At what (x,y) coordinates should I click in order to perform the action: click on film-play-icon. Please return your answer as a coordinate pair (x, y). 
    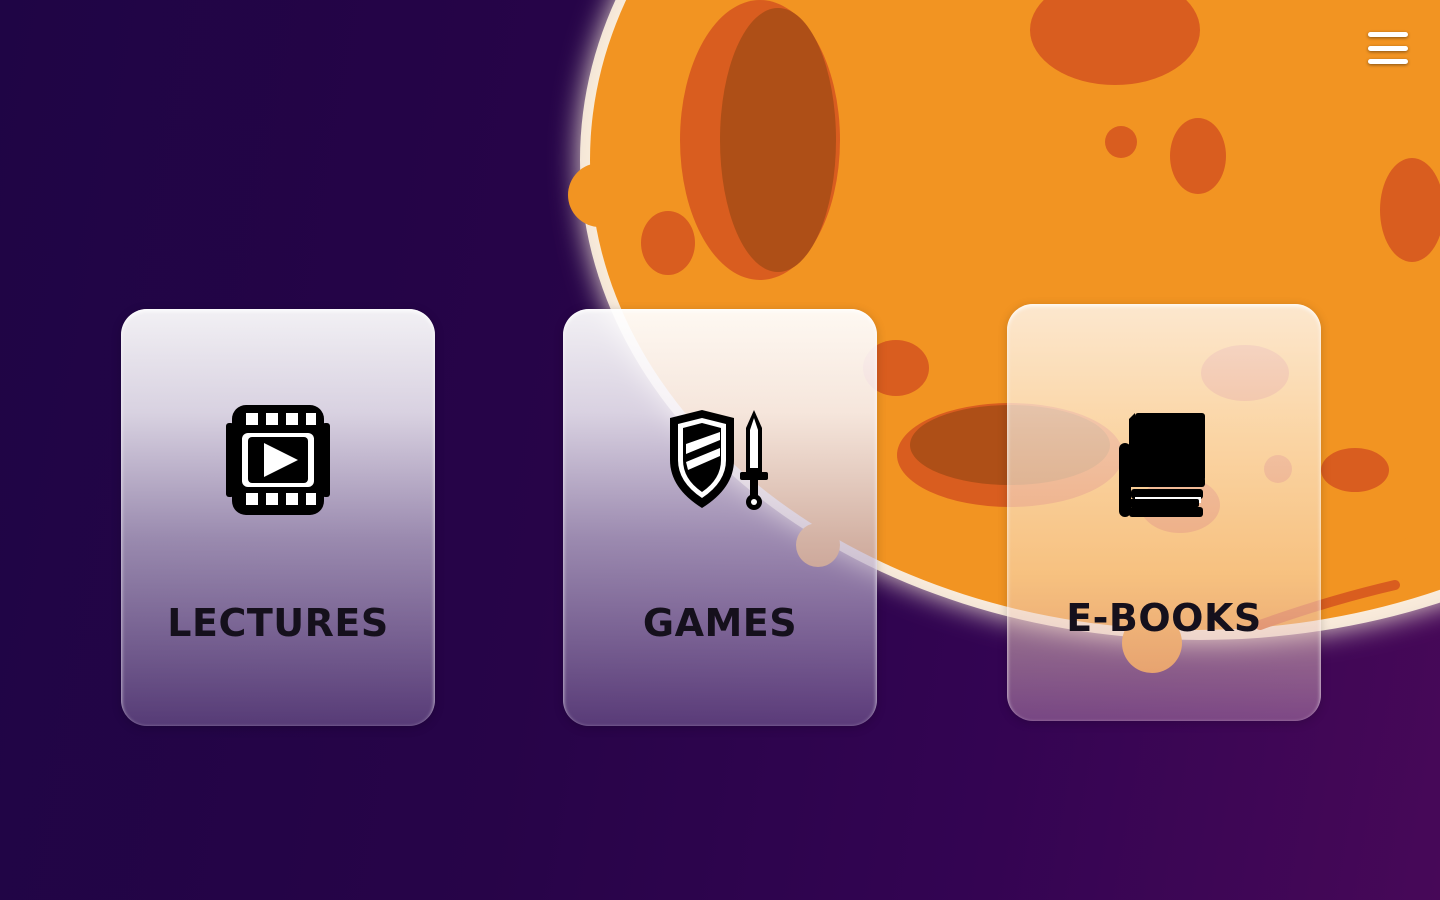
    Looking at the image, I should click on (278, 460).